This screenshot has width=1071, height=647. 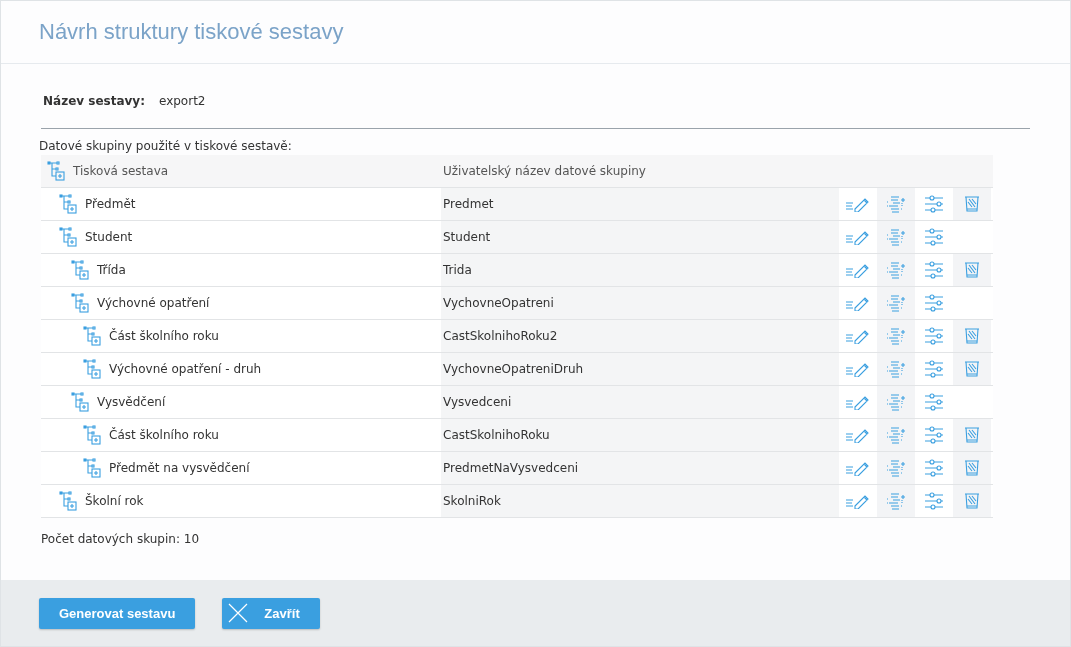 What do you see at coordinates (640, 369) in the screenshot?
I see `user-name-cell: VychovneOpatreniDruh` at bounding box center [640, 369].